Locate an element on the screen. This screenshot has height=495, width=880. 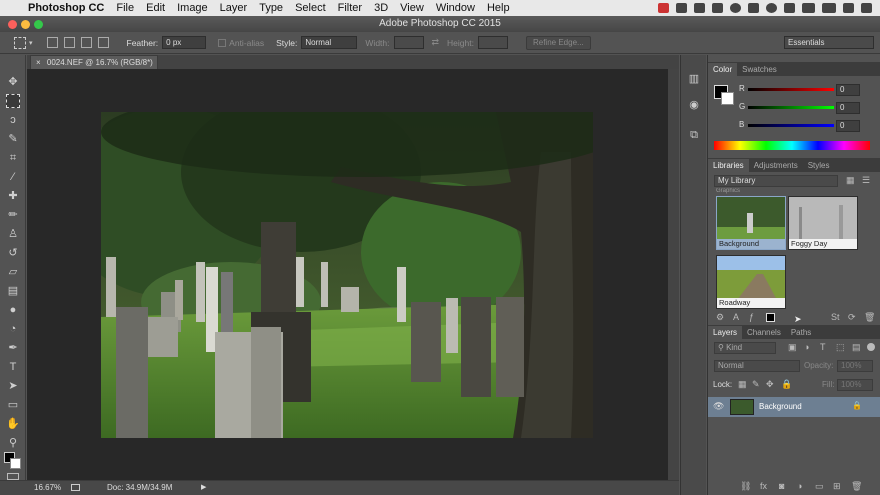
layer-name: Background is located at coordinates (780, 406).